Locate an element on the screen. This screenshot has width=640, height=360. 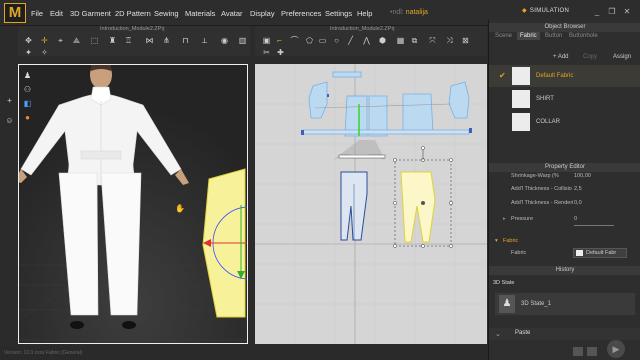
view-skin-icon: ● is located at coordinates (27, 117).